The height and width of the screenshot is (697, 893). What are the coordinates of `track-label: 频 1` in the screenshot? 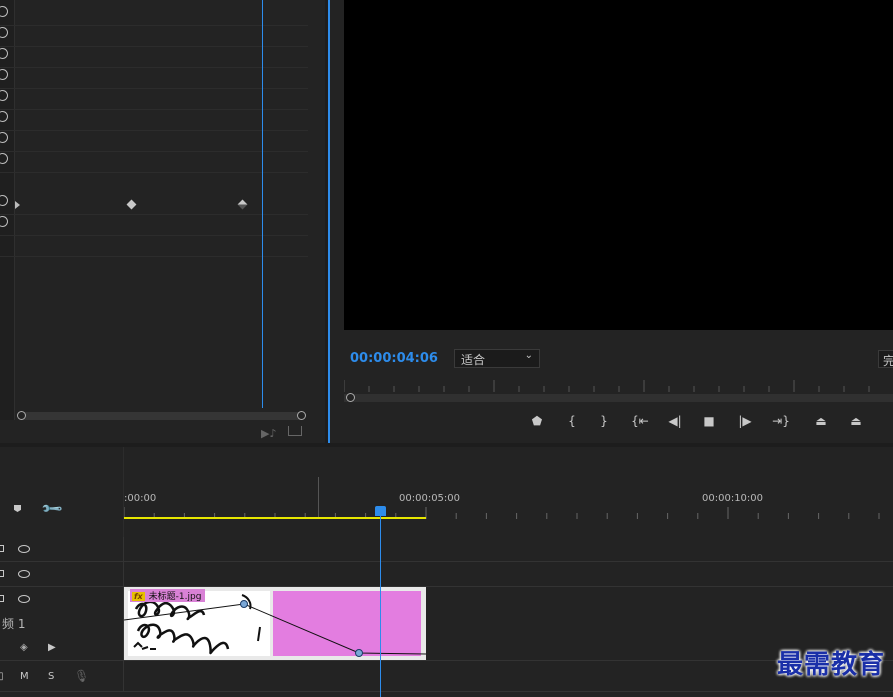 It's located at (14, 624).